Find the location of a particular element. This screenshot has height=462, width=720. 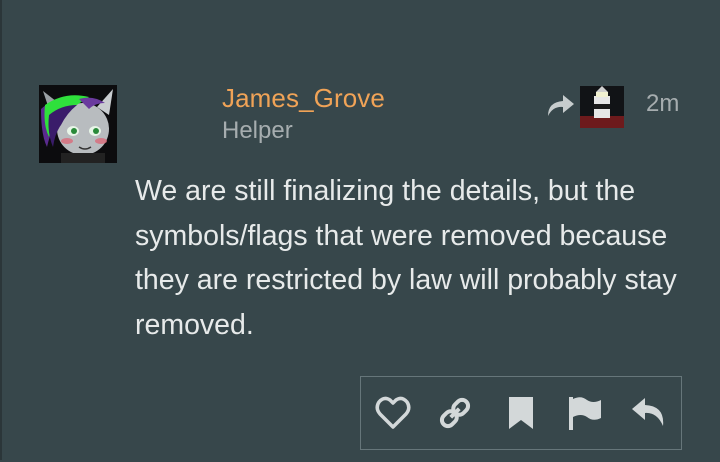

bookmark-button is located at coordinates (521, 413).